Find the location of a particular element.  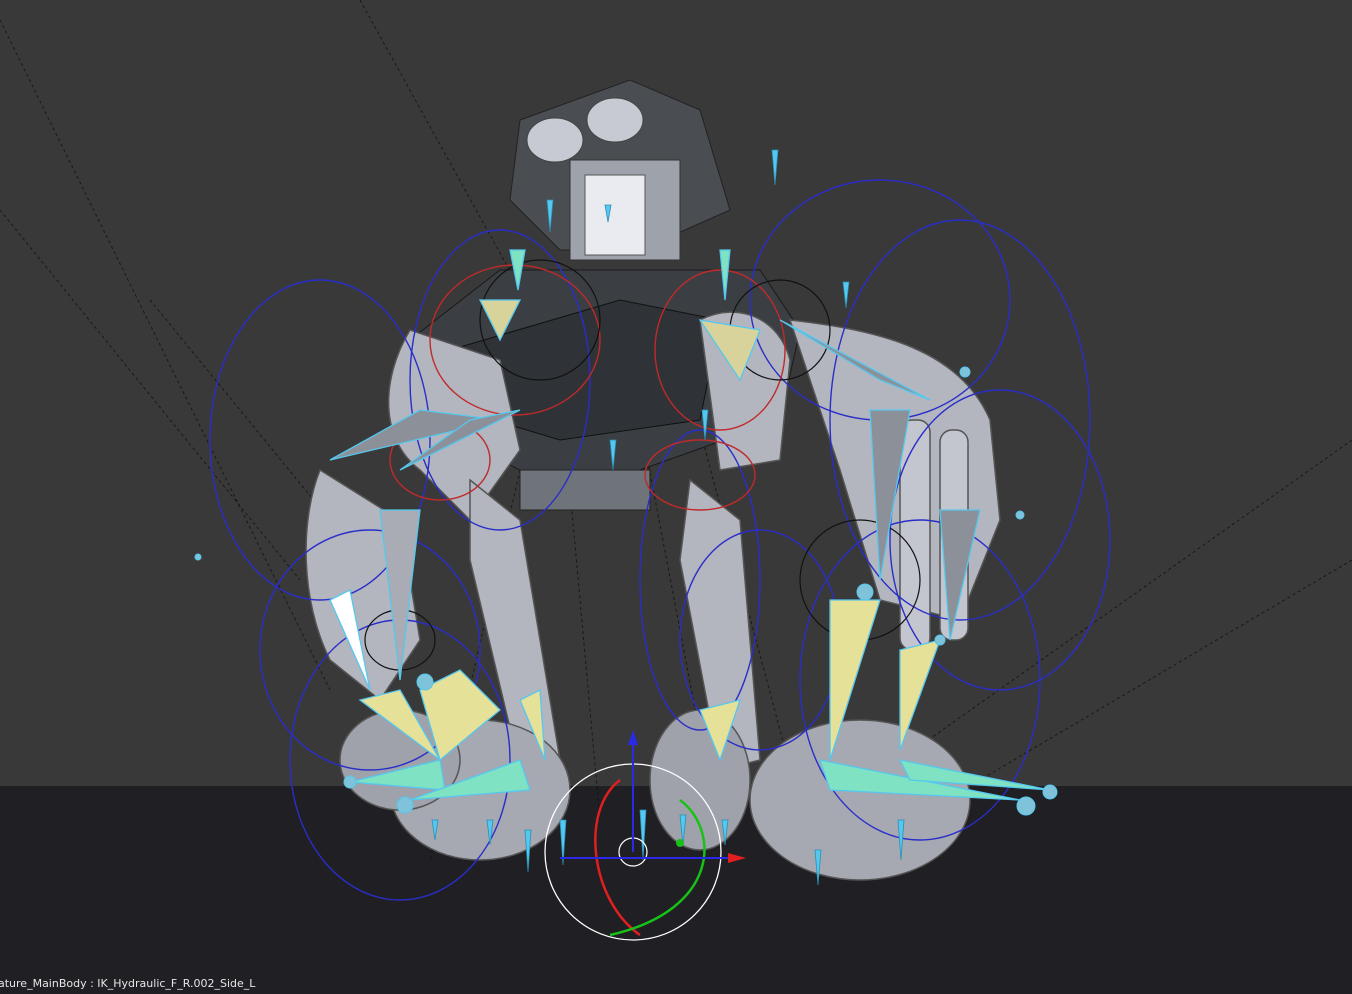

top-box-panel is located at coordinates (615, 215).